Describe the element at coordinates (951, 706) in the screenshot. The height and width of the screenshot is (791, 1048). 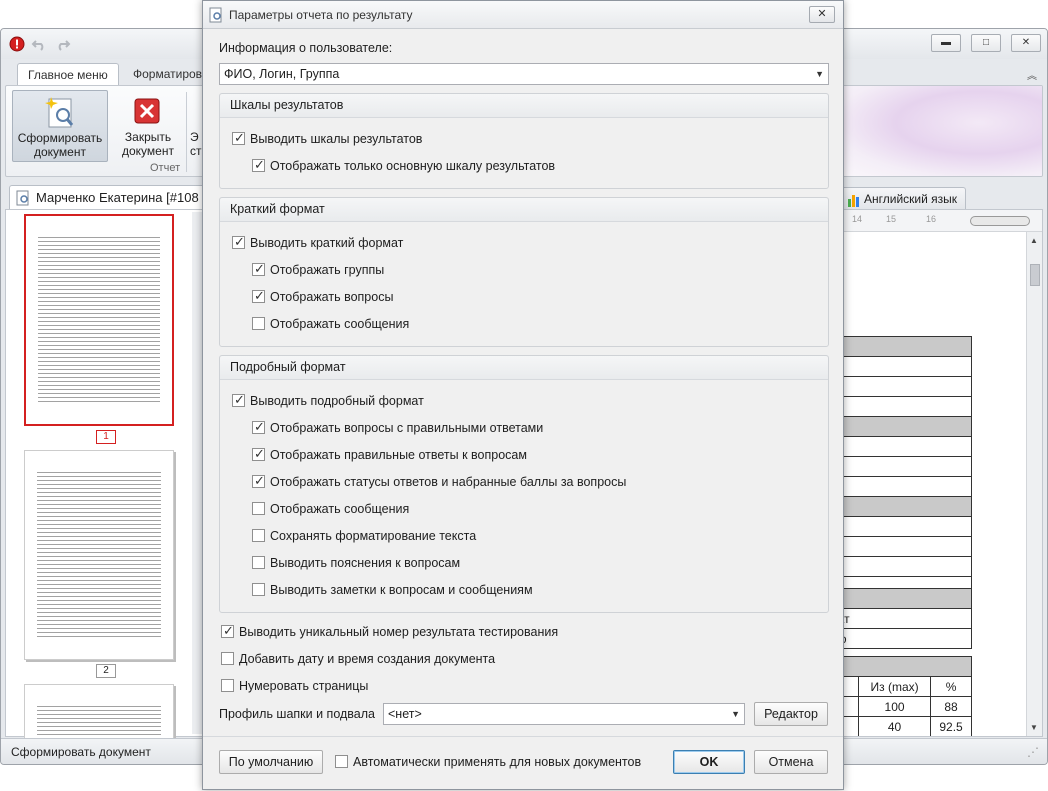
I see `table-cell: 88` at that location.